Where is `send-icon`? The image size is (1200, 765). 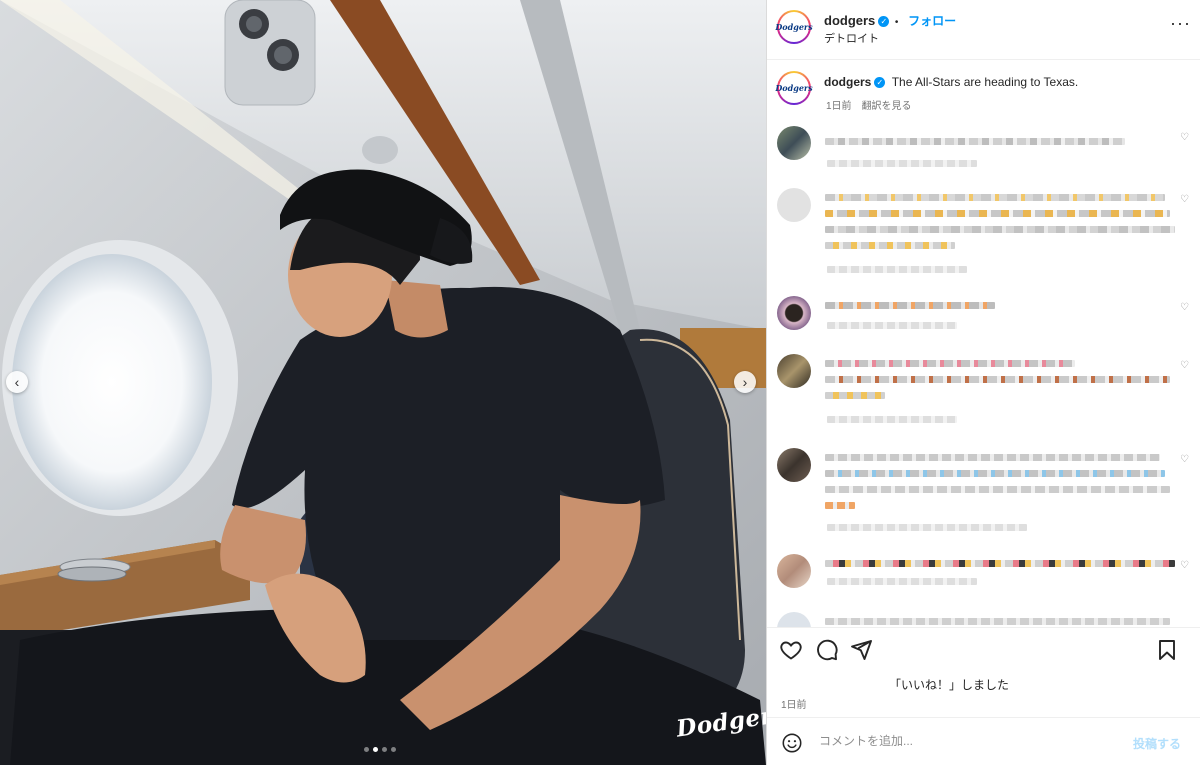 send-icon is located at coordinates (861, 650).